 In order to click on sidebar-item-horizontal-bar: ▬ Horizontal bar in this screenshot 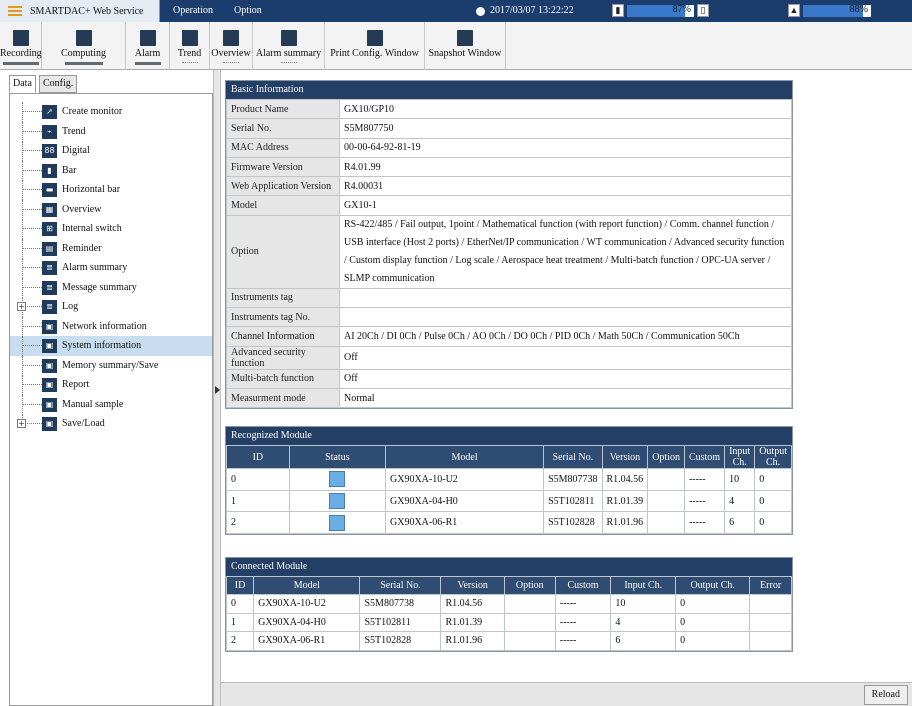, I will do `click(111, 190)`.